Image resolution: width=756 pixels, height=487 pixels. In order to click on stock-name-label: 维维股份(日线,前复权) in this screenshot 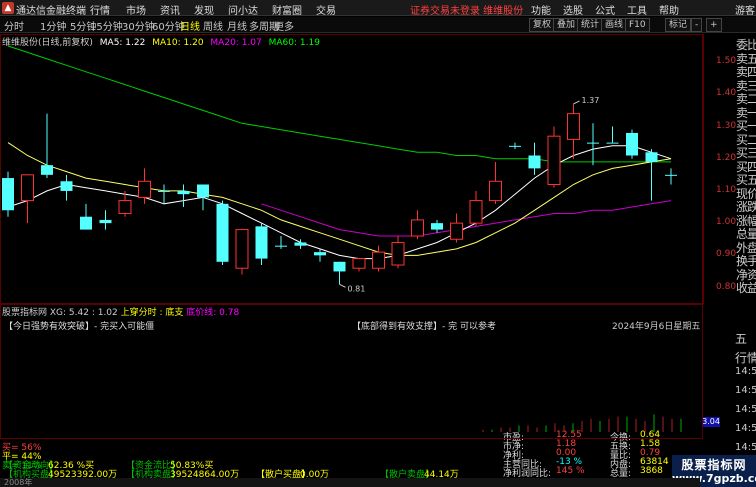, I will do `click(47, 43)`.